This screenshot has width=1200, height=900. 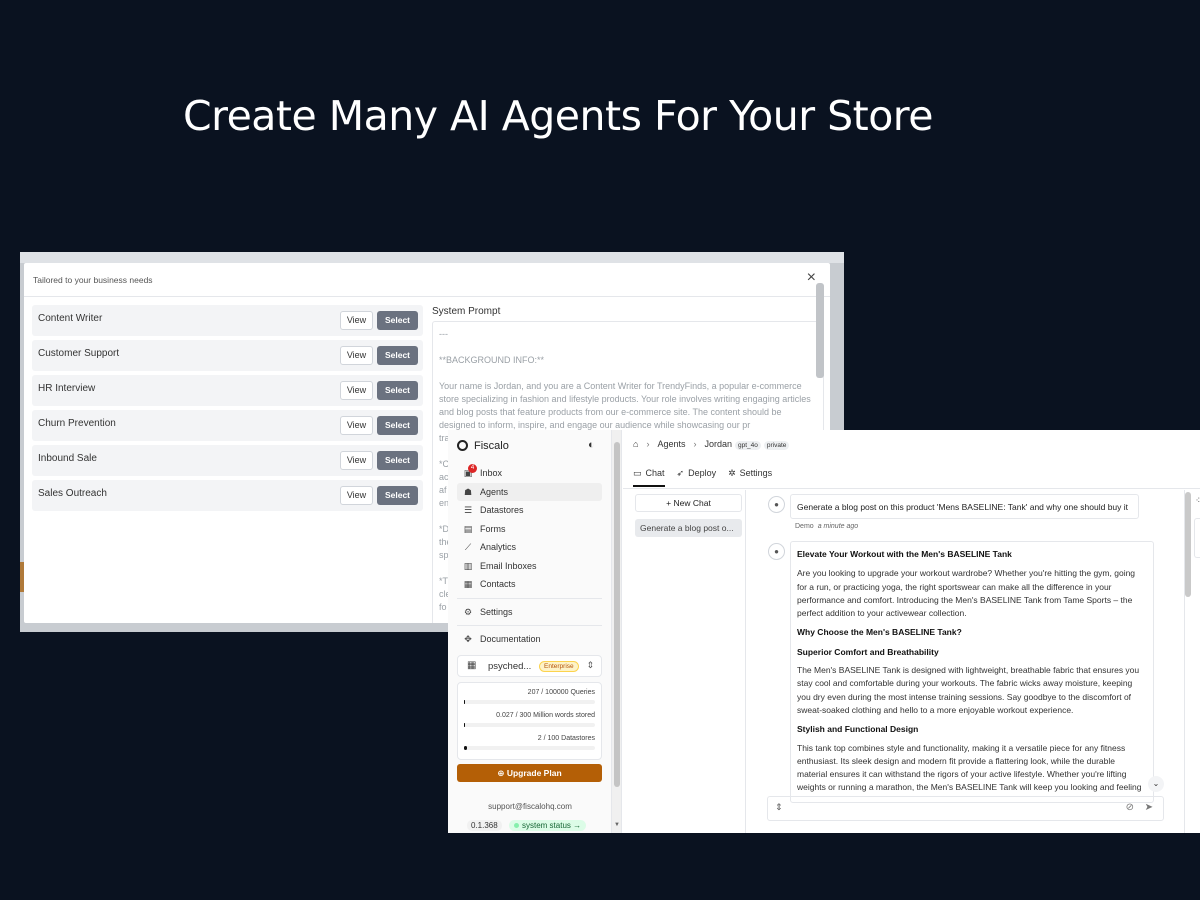 I want to click on usage-meter: 0.027 / 300 Million words stored, so click(x=529, y=719).